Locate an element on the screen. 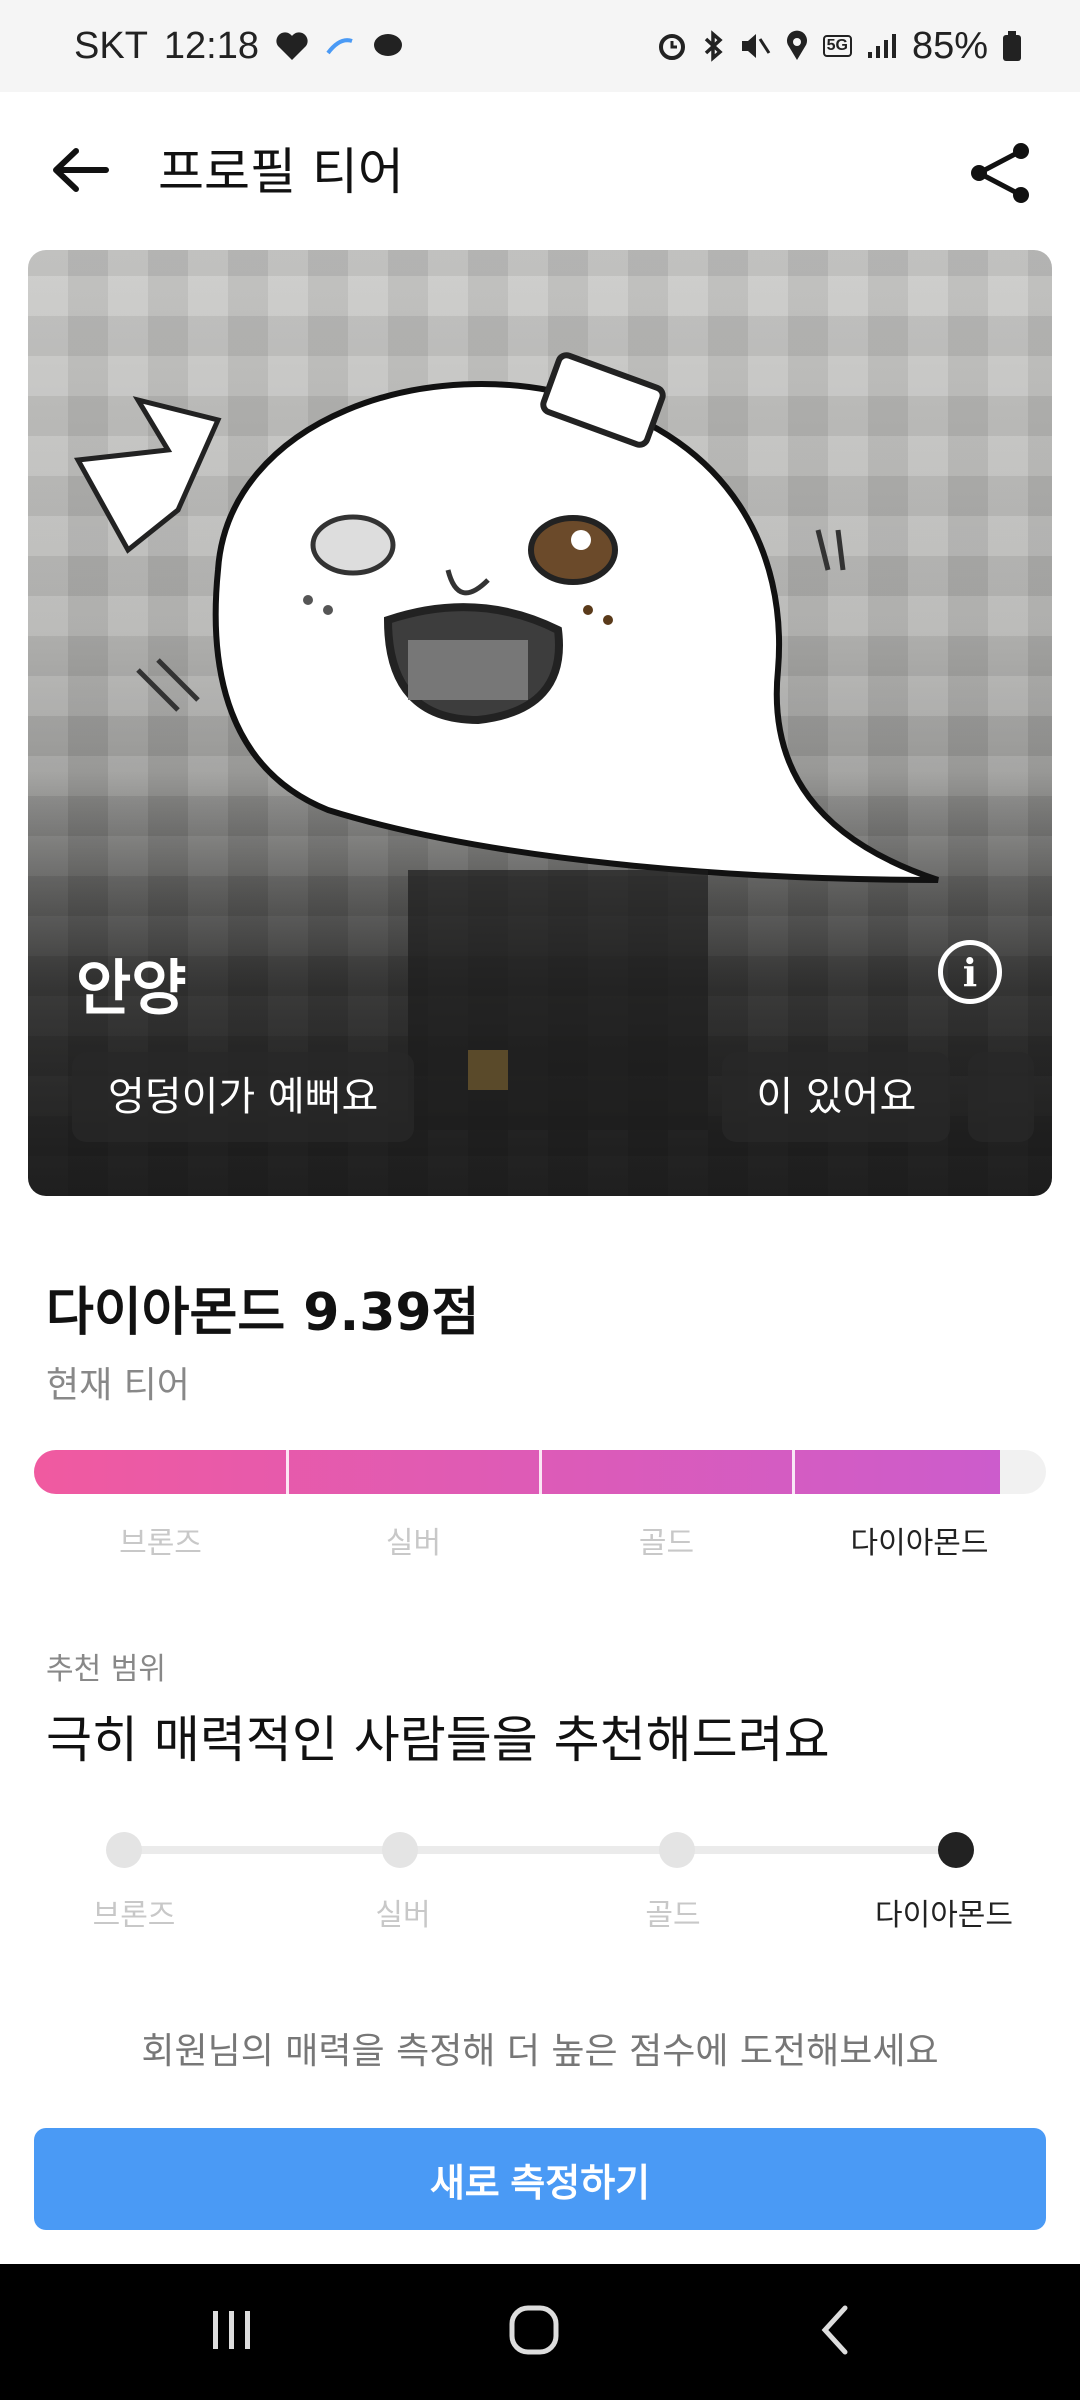 The height and width of the screenshot is (2400, 1080). tier-level-label: 다이아몬드 is located at coordinates (919, 1543).